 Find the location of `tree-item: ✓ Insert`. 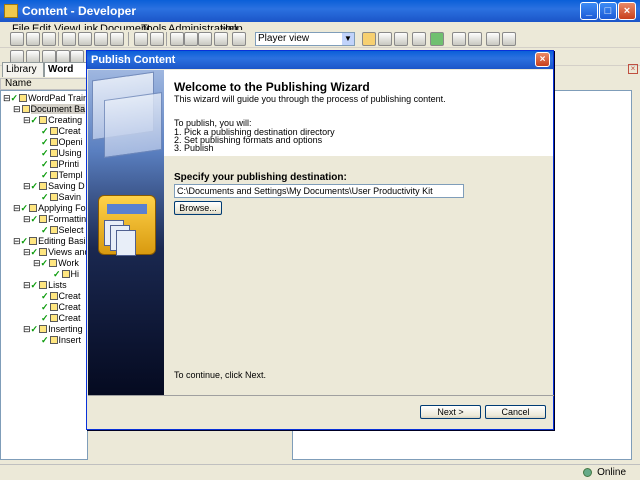

tree-item: ✓ Insert is located at coordinates (61, 340).